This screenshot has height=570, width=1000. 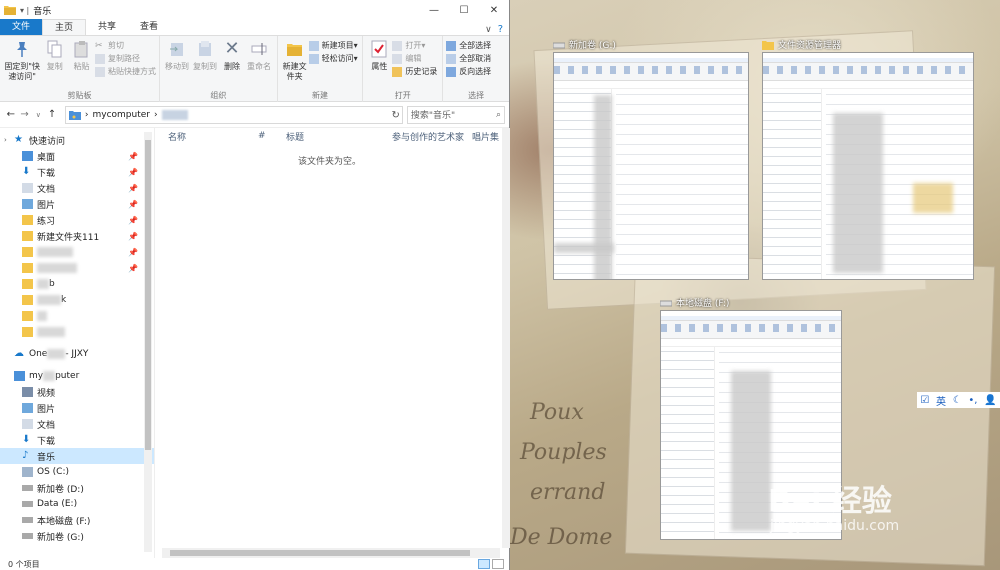 I want to click on column-header-artists: 参与创作的艺术家, so click(x=432, y=136).